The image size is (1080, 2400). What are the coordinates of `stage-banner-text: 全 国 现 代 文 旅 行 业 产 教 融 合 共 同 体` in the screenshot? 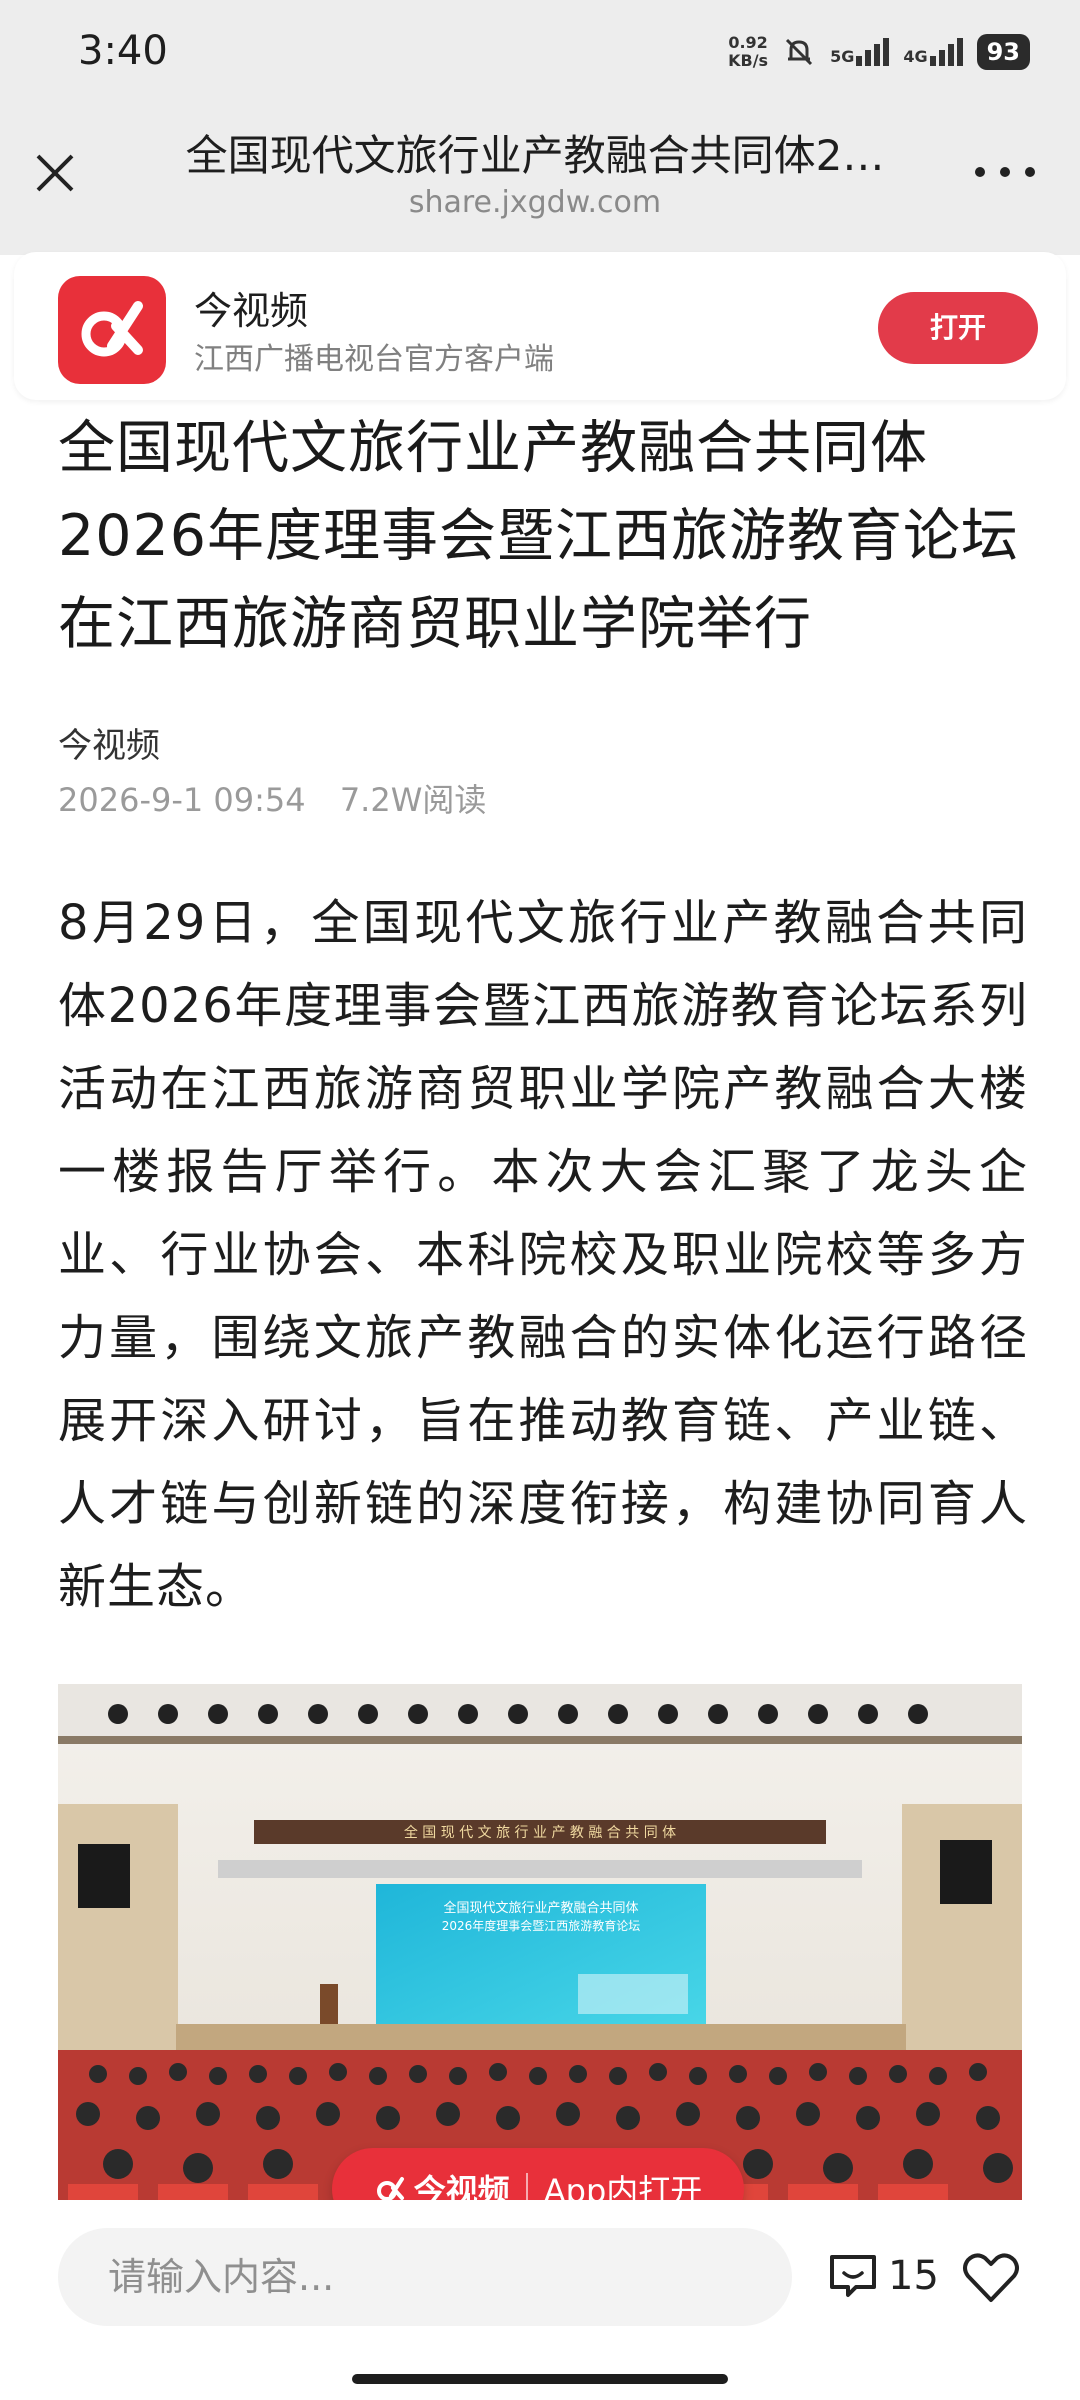 It's located at (540, 1832).